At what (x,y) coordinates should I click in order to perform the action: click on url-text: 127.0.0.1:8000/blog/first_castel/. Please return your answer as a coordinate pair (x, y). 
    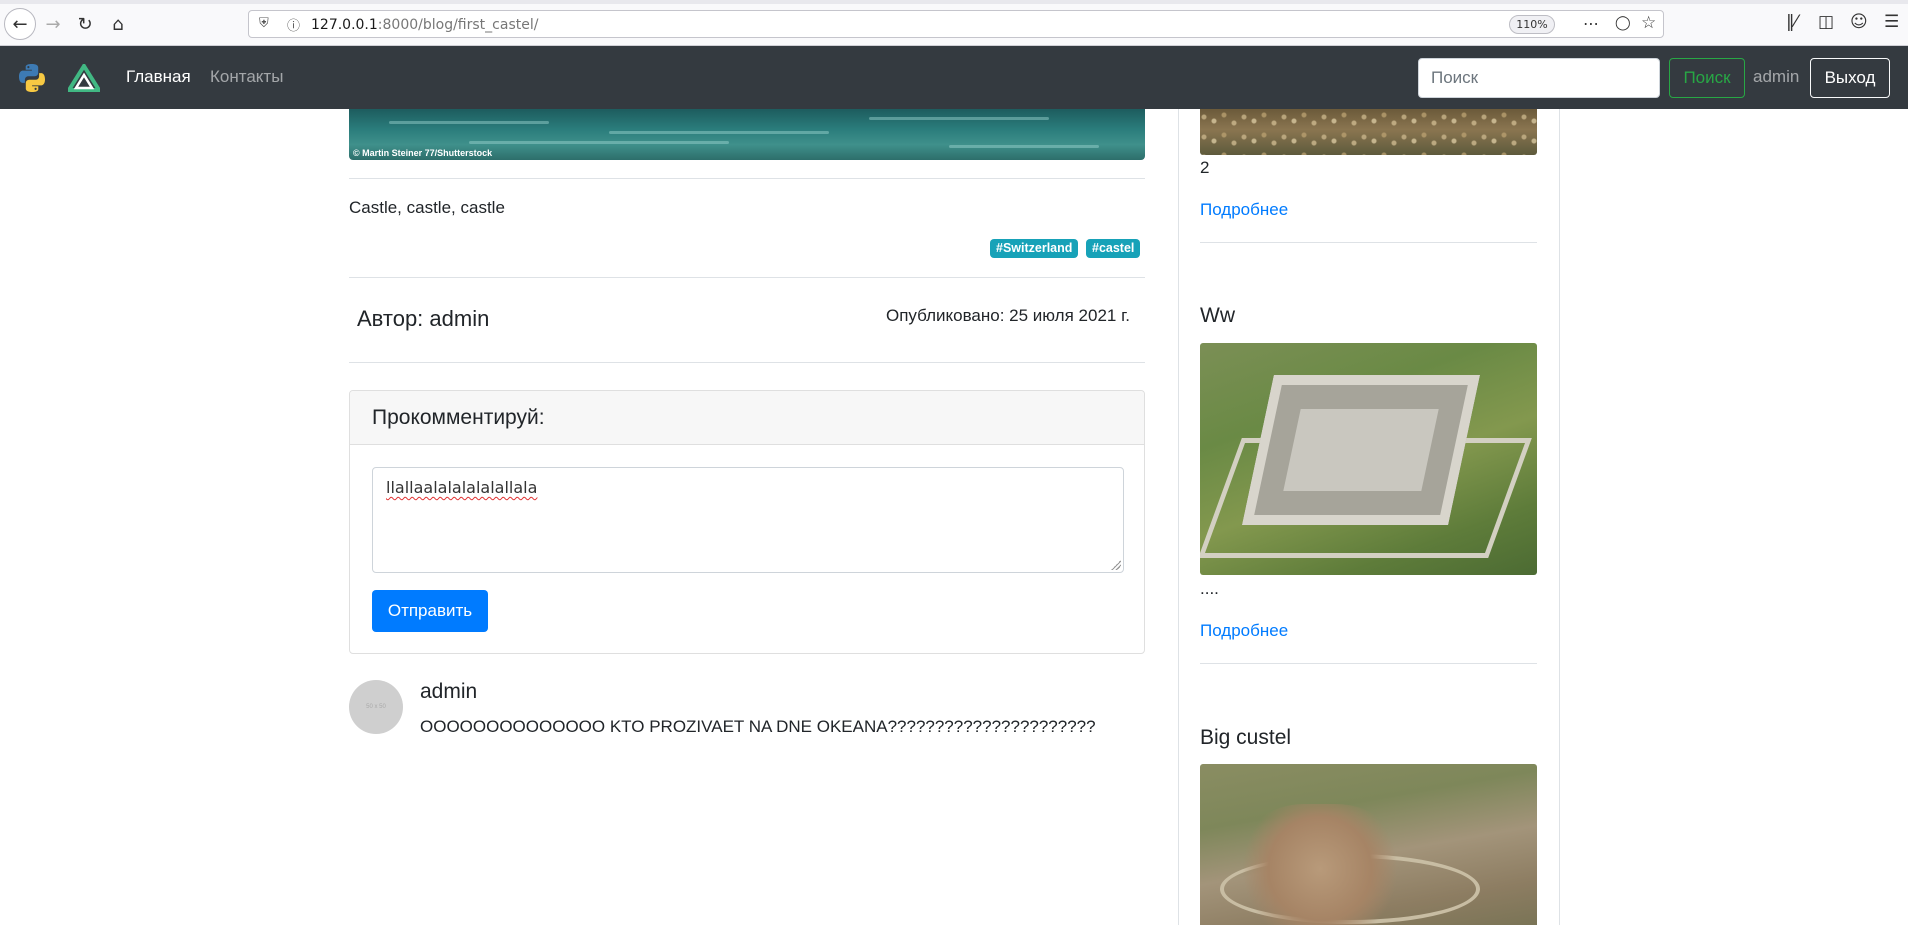
    Looking at the image, I should click on (424, 25).